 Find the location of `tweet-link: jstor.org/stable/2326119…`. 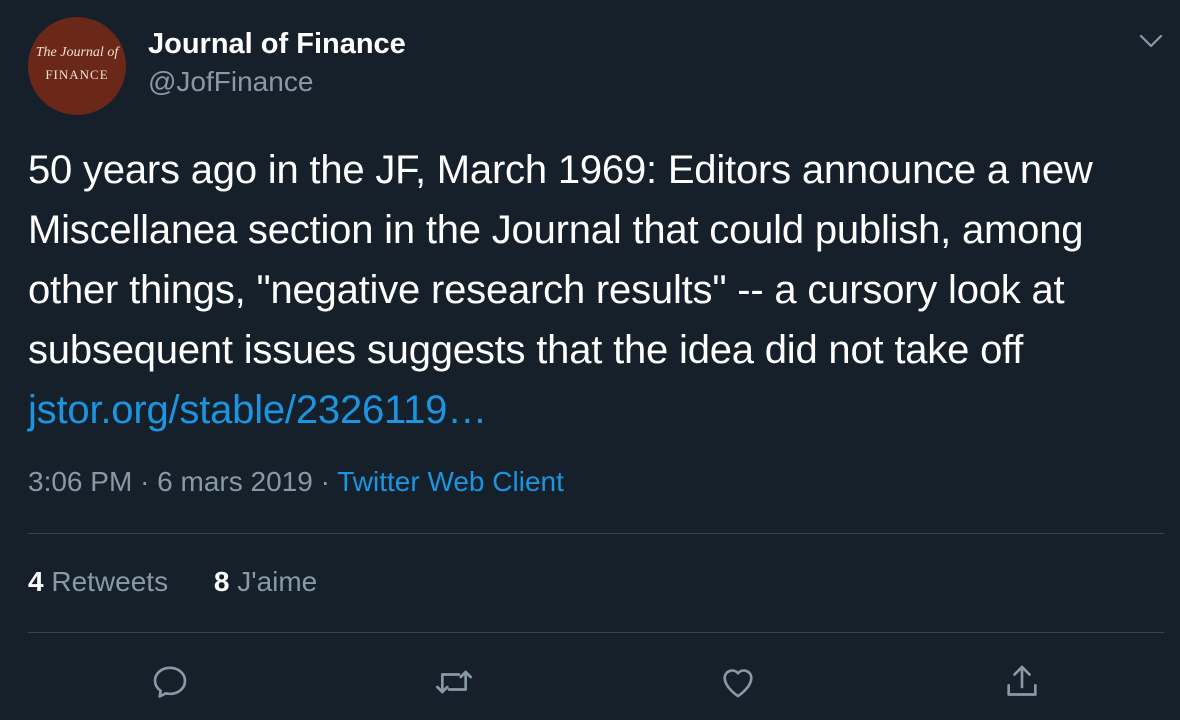

tweet-link: jstor.org/stable/2326119… is located at coordinates (257, 410).